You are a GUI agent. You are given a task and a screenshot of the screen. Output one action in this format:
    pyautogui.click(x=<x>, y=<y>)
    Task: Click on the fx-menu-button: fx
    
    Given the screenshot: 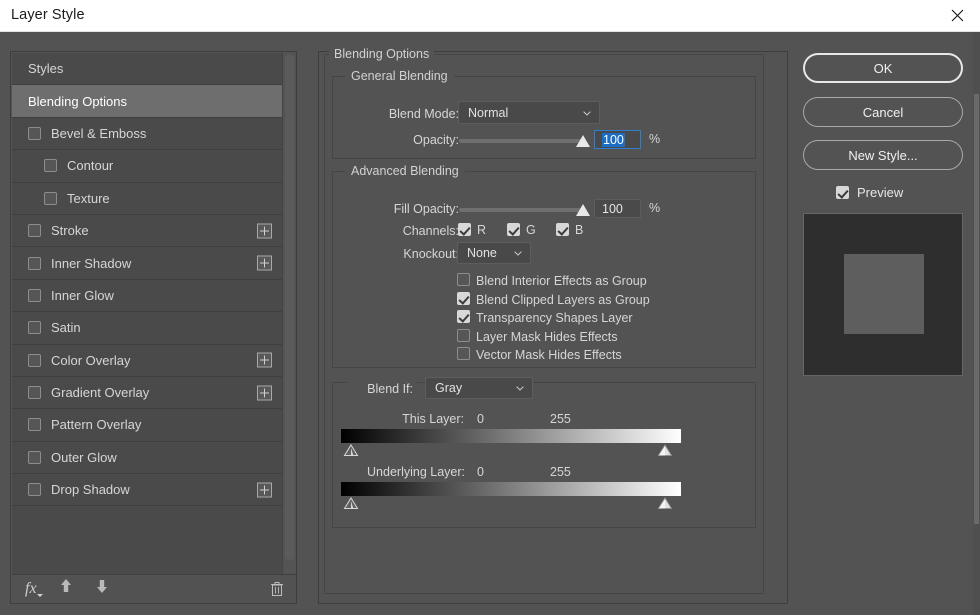 What is the action you would take?
    pyautogui.click(x=34, y=588)
    